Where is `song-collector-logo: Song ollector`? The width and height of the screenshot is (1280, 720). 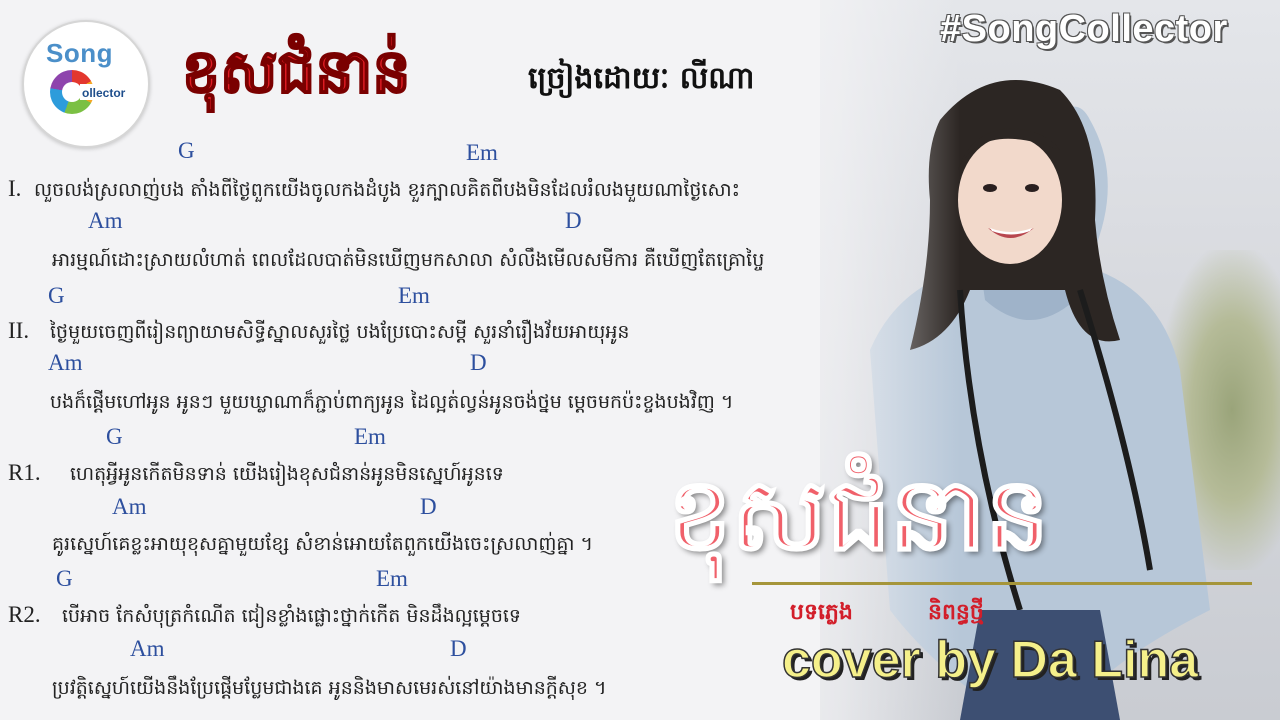 song-collector-logo: Song ollector is located at coordinates (86, 84).